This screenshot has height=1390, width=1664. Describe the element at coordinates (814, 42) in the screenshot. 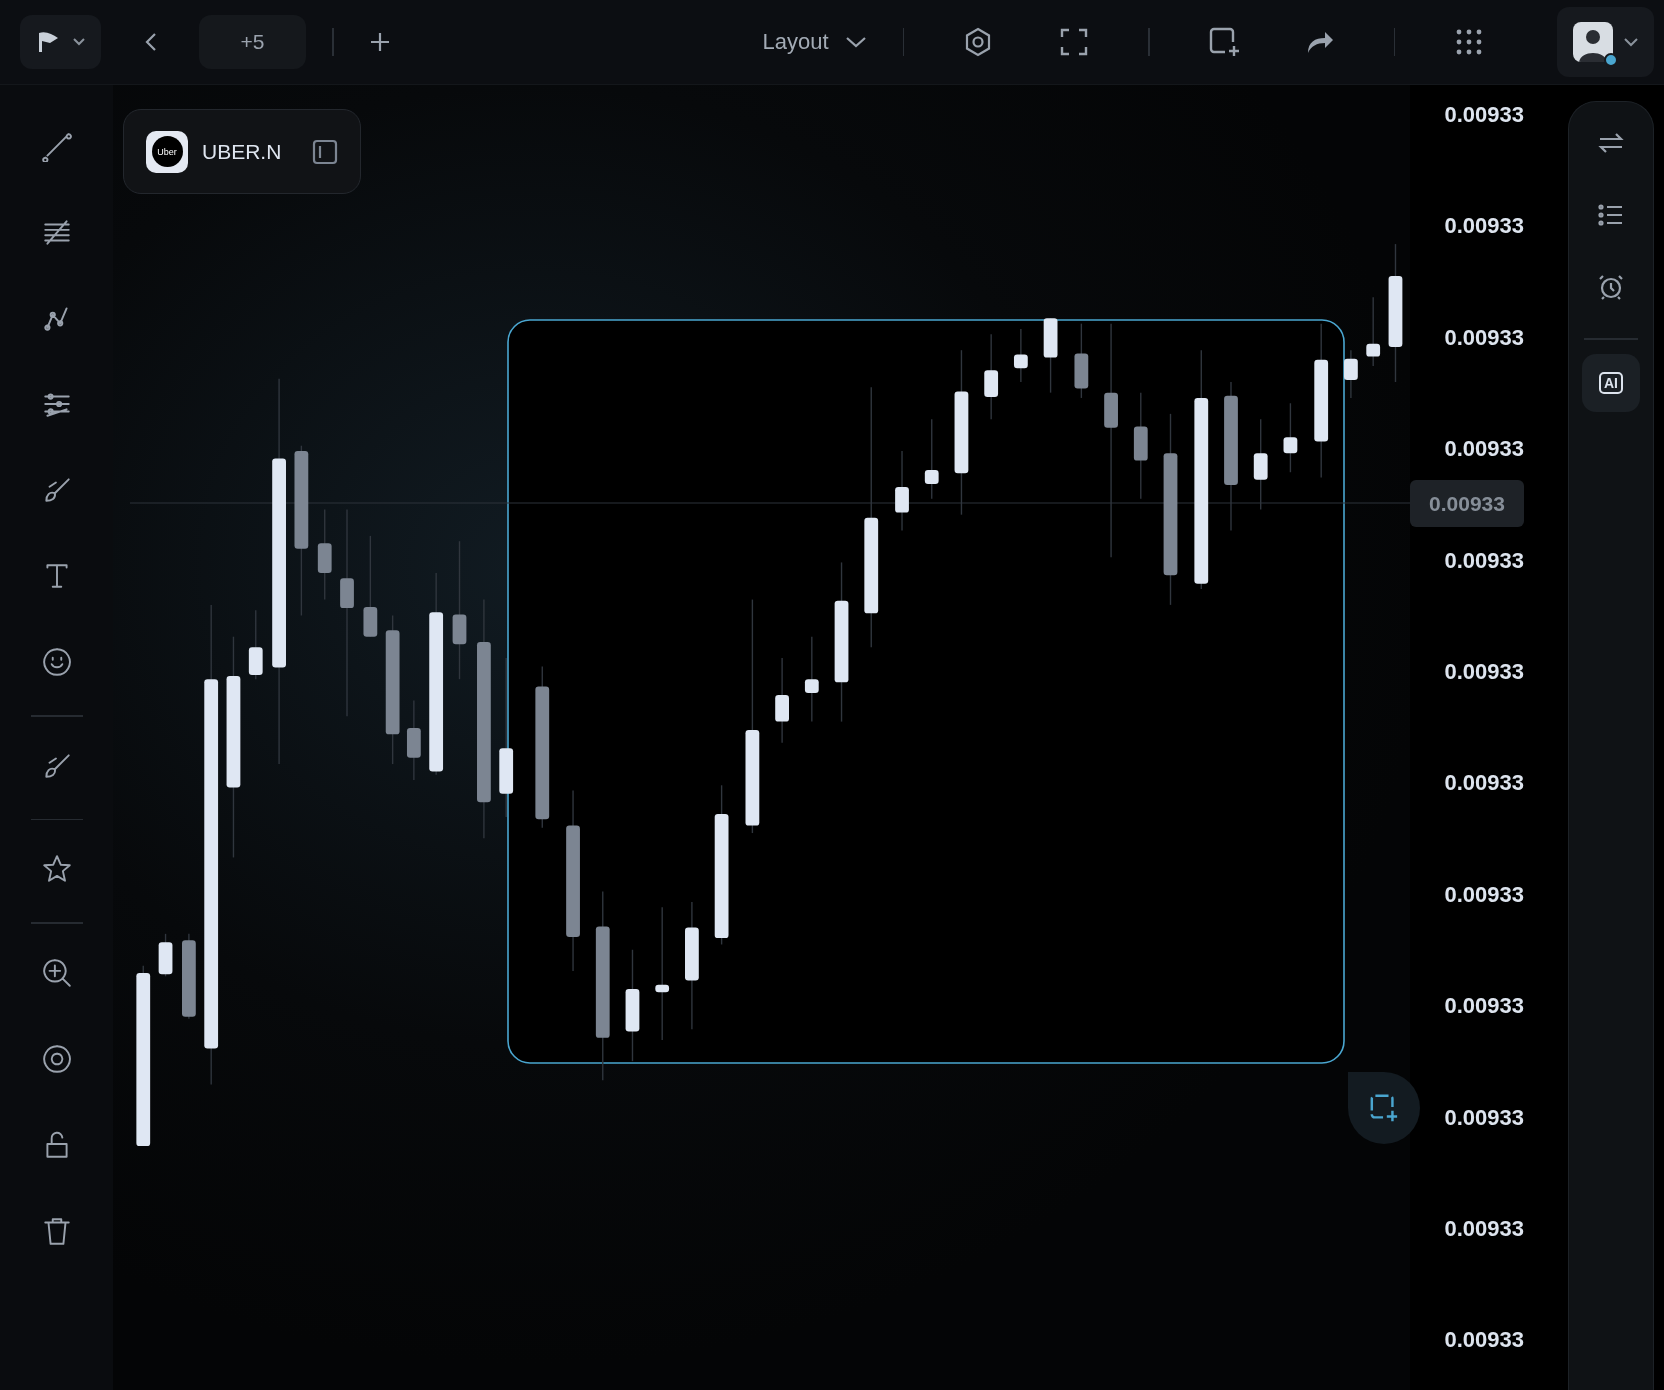

I see `layout-dropdown: Layout` at that location.